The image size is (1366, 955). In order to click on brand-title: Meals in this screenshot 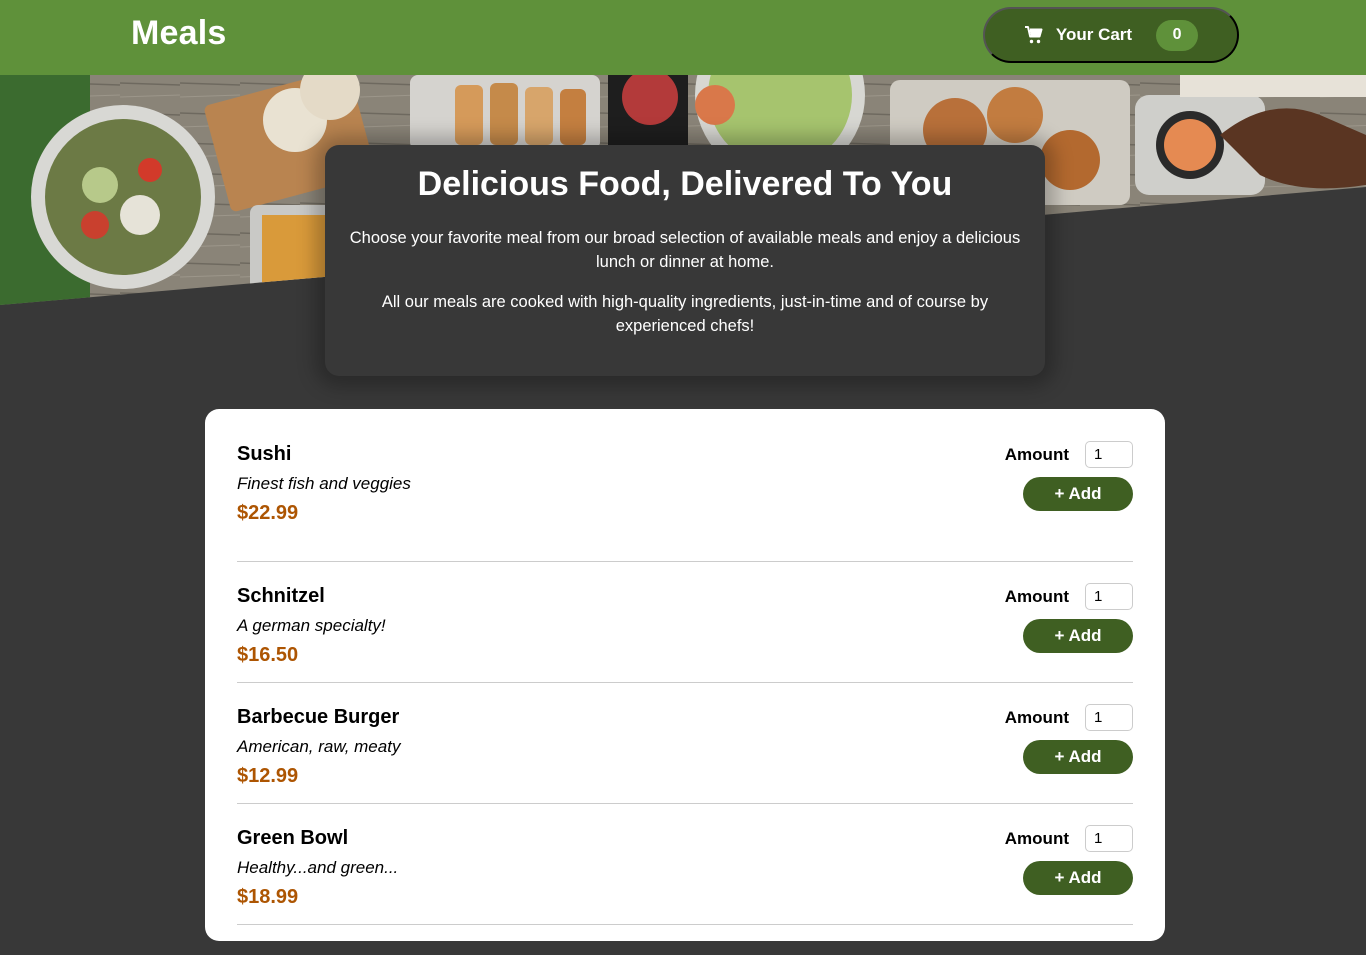, I will do `click(179, 33)`.